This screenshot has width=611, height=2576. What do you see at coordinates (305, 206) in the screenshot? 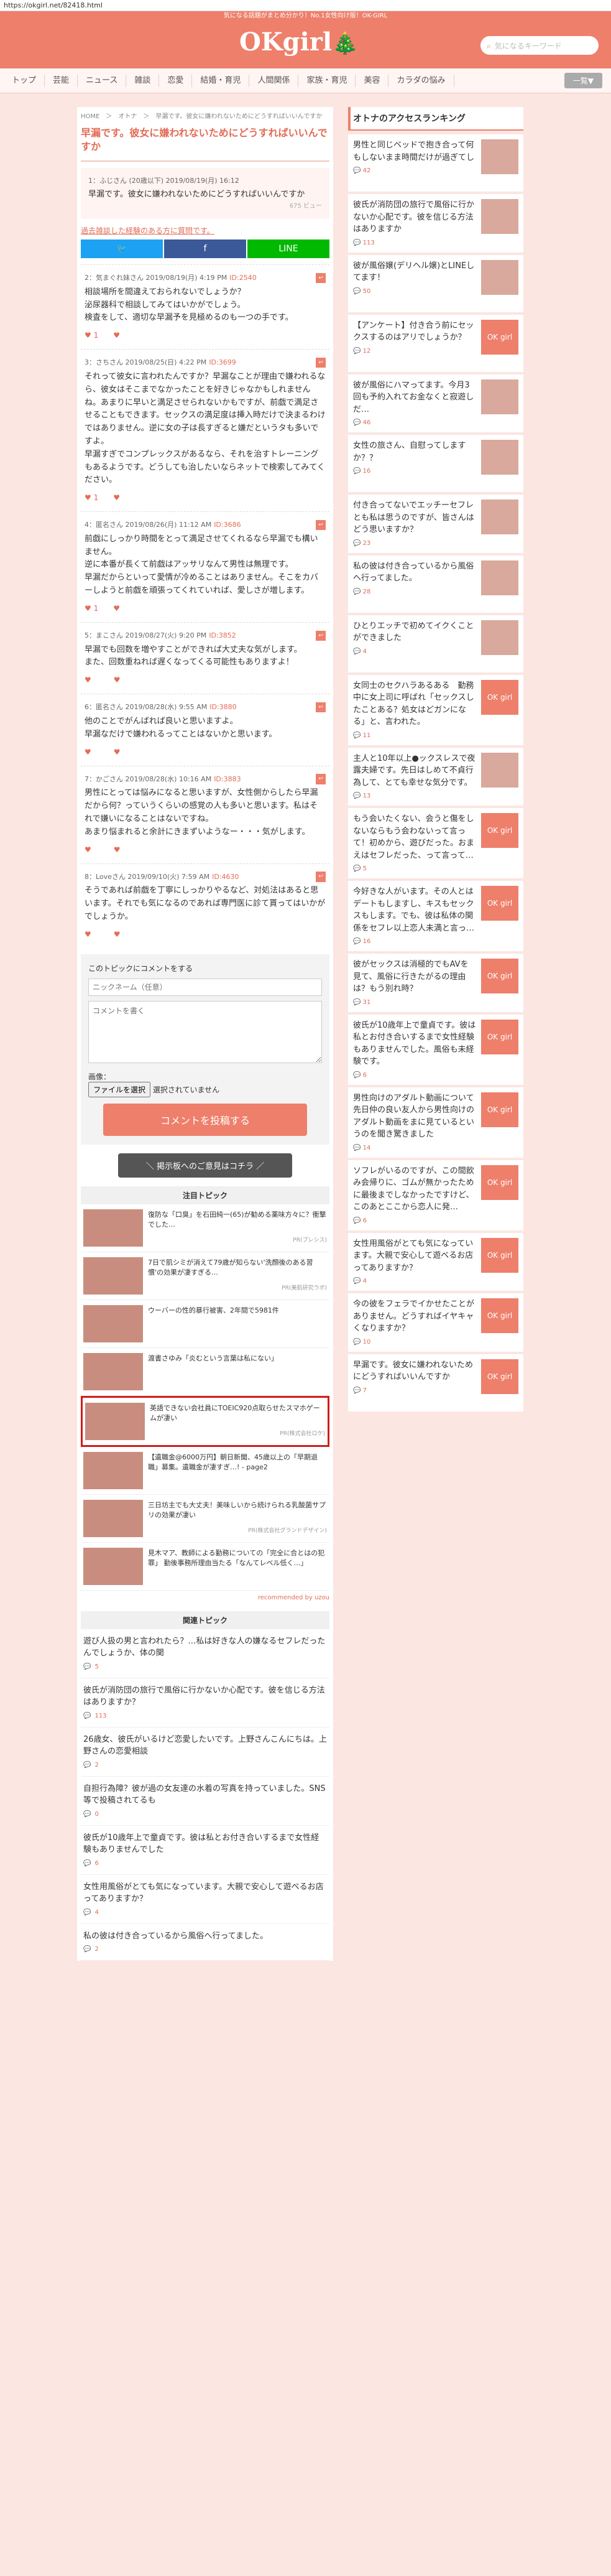
I see `view-count: 675 ビュー` at bounding box center [305, 206].